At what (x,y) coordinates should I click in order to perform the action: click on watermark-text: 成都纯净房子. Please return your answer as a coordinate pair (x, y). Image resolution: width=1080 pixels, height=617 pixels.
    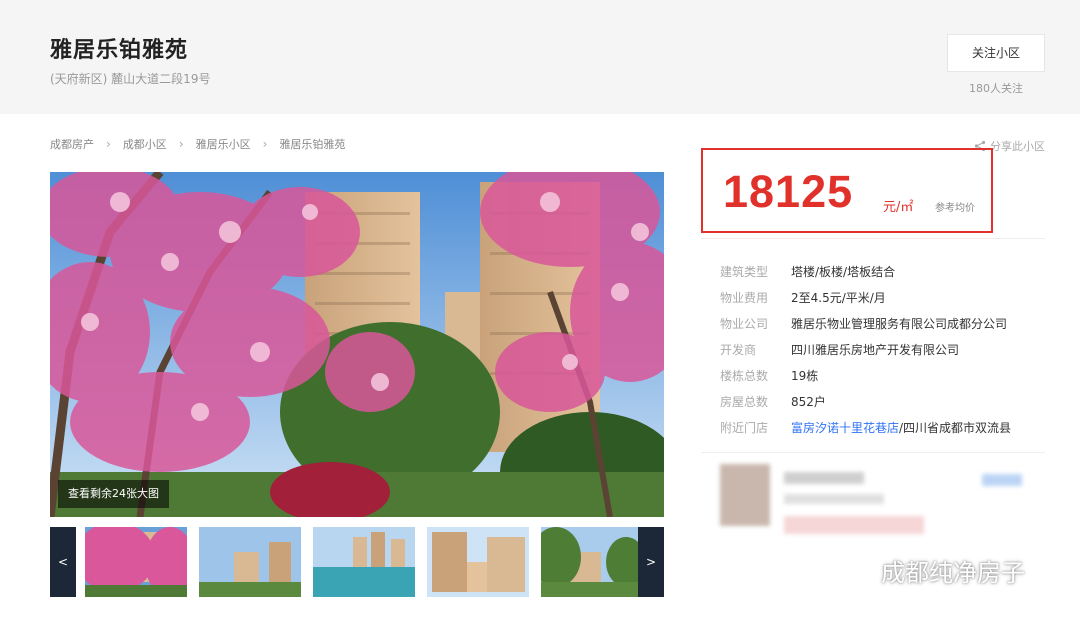
    Looking at the image, I should click on (953, 573).